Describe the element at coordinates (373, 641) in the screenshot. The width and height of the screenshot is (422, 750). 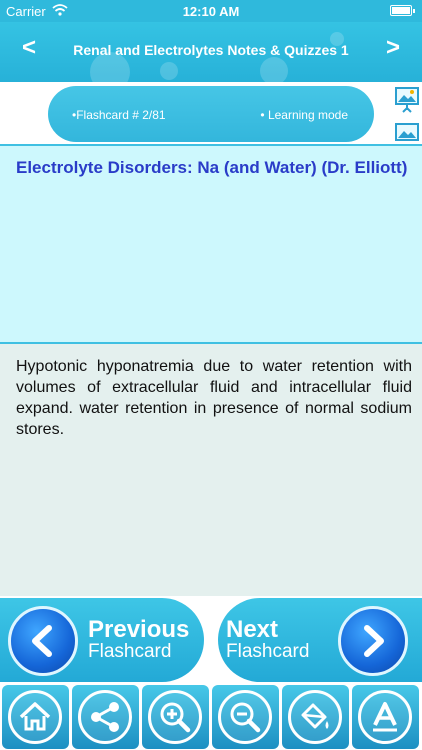
I see `chevron-right-icon` at that location.